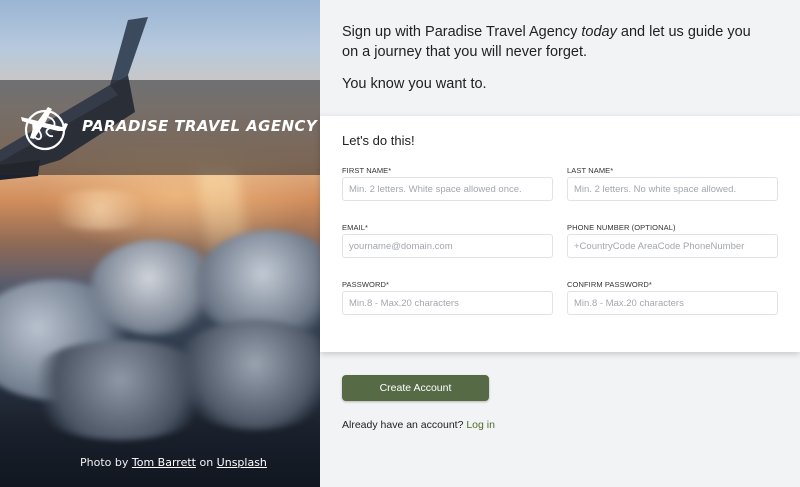 Image resolution: width=800 pixels, height=487 pixels. What do you see at coordinates (403, 425) in the screenshot?
I see `login-prompt-text: Already have an account?` at bounding box center [403, 425].